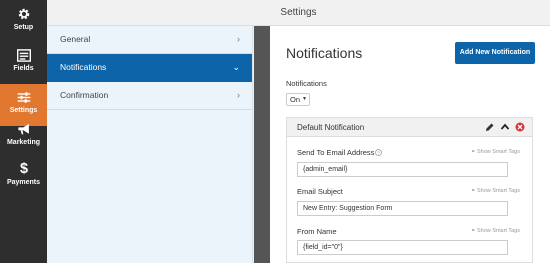  What do you see at coordinates (23, 27) in the screenshot?
I see `sidebar-item-label: Setup` at bounding box center [23, 27].